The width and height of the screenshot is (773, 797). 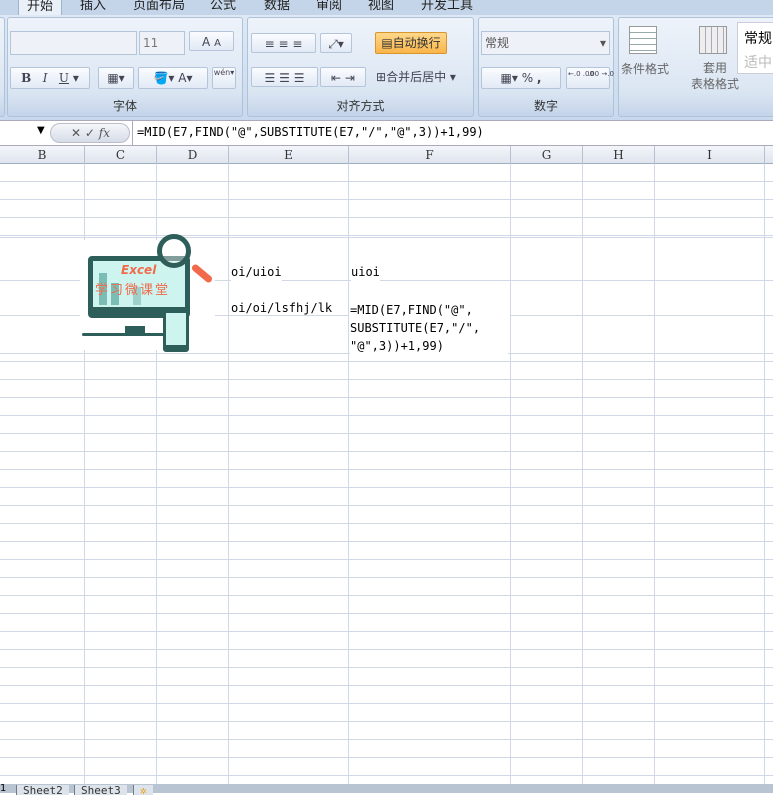 I want to click on cancel-icon: ✕, so click(x=76, y=133).